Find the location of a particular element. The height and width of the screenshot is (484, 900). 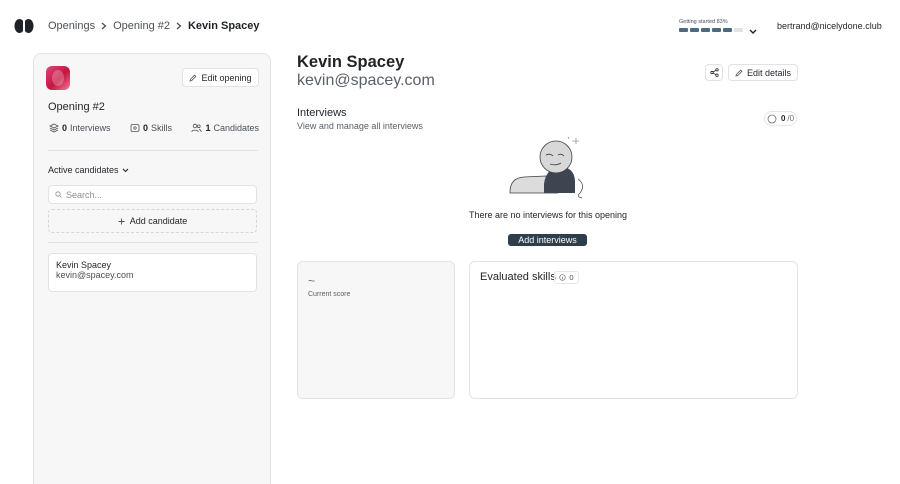

candidate-email: kevin@spacey.com is located at coordinates (95, 275).